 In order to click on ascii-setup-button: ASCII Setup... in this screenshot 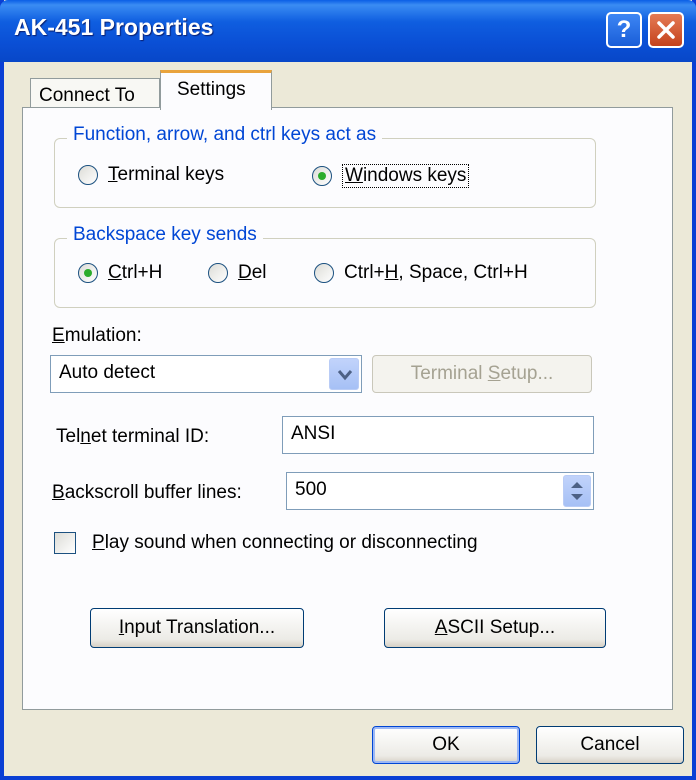, I will do `click(495, 628)`.